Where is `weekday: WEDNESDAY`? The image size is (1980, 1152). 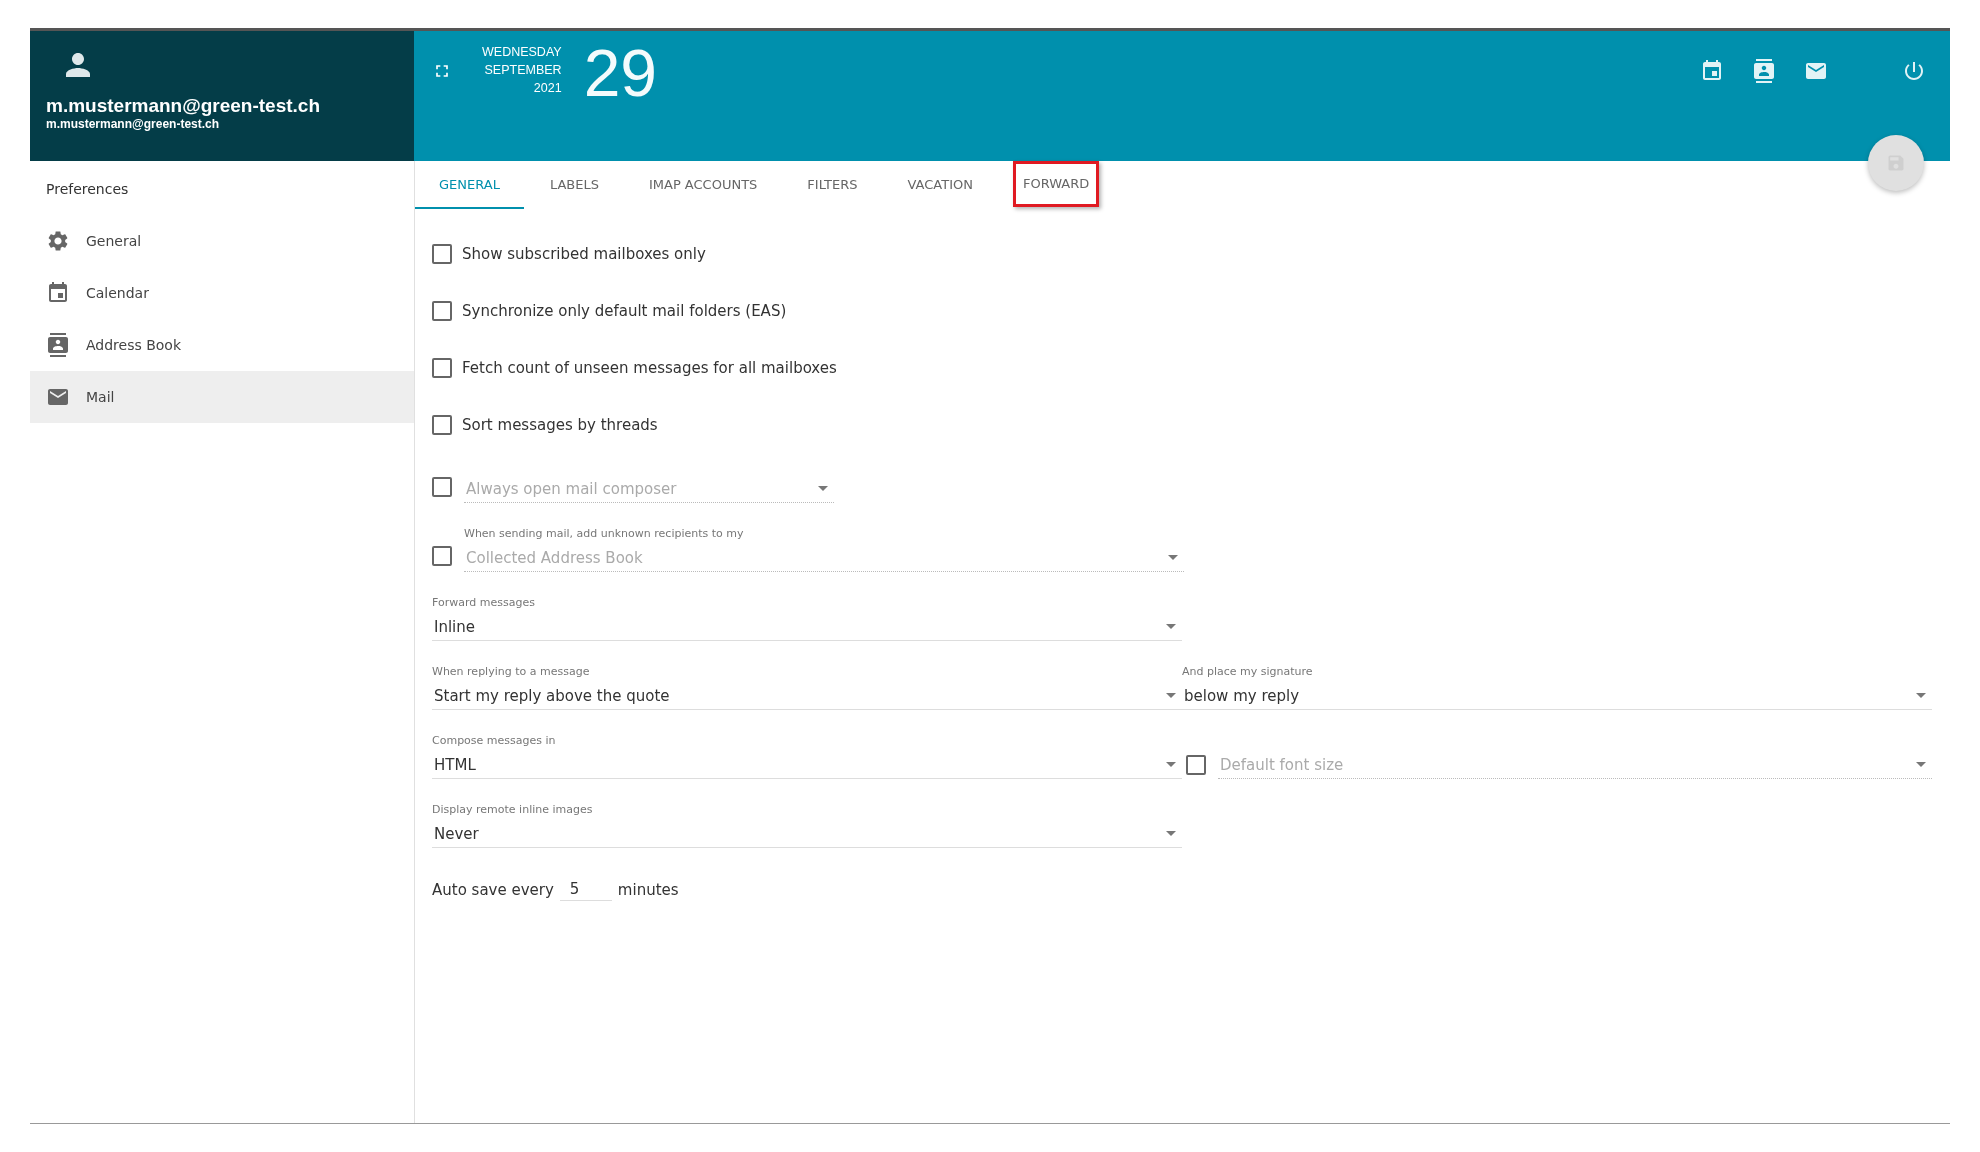
weekday: WEDNESDAY is located at coordinates (522, 52).